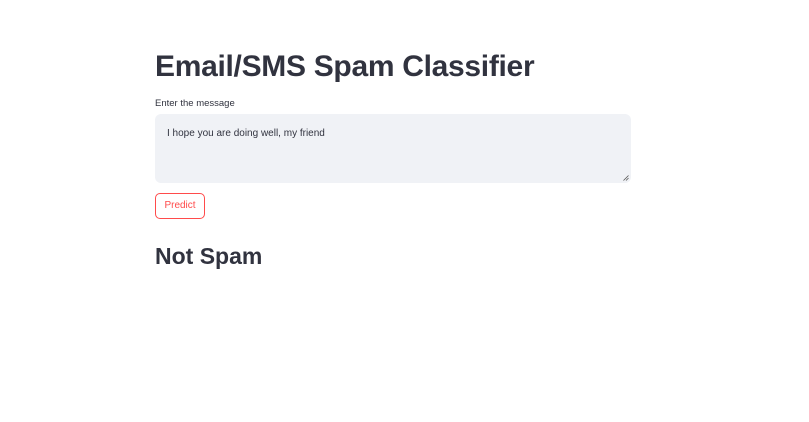 Image resolution: width=809 pixels, height=422 pixels. What do you see at coordinates (195, 103) in the screenshot?
I see `message-label: Enter the message` at bounding box center [195, 103].